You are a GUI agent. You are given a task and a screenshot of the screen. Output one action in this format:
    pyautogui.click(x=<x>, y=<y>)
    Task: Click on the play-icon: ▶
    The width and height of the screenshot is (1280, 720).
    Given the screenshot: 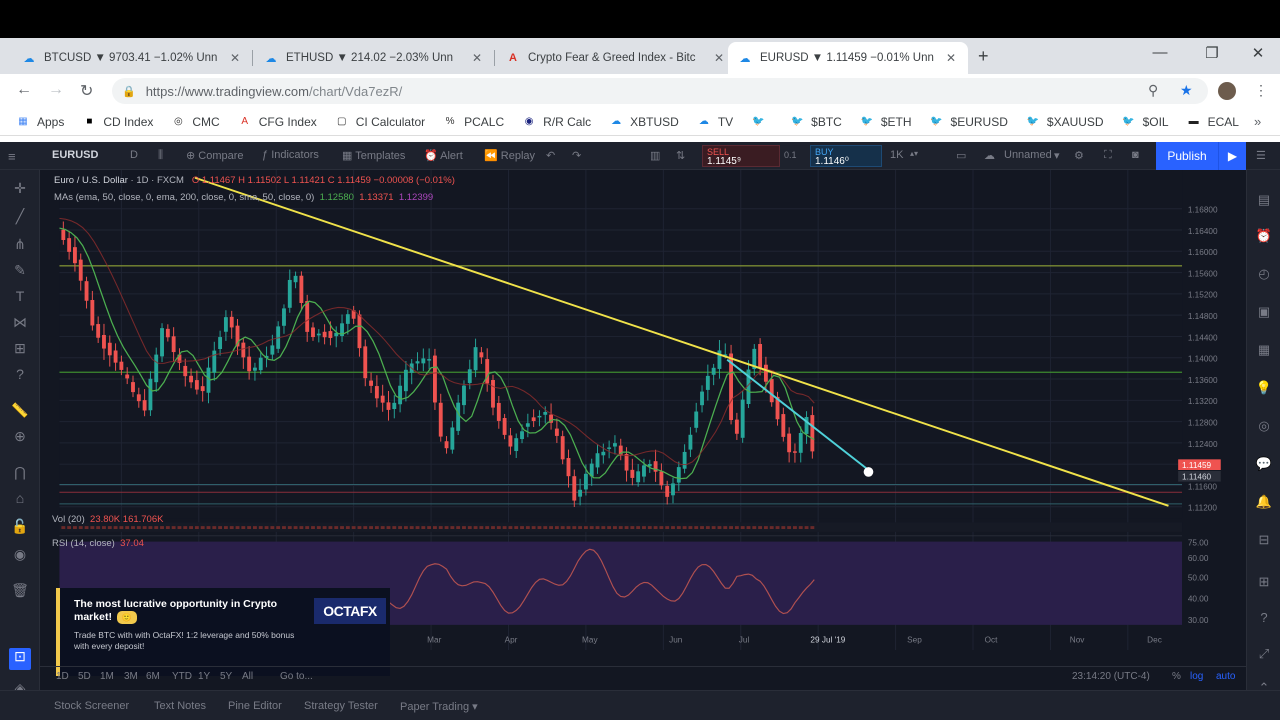 What is the action you would take?
    pyautogui.click(x=1232, y=156)
    